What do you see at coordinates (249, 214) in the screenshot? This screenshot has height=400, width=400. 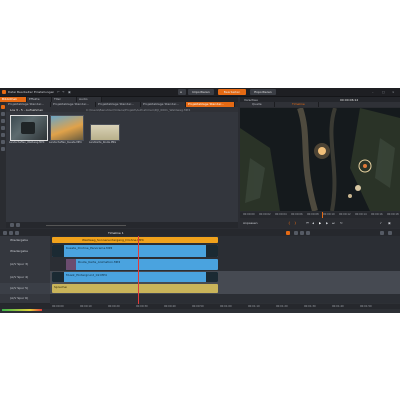 I see `preview-tick-0: 00:00:00` at bounding box center [249, 214].